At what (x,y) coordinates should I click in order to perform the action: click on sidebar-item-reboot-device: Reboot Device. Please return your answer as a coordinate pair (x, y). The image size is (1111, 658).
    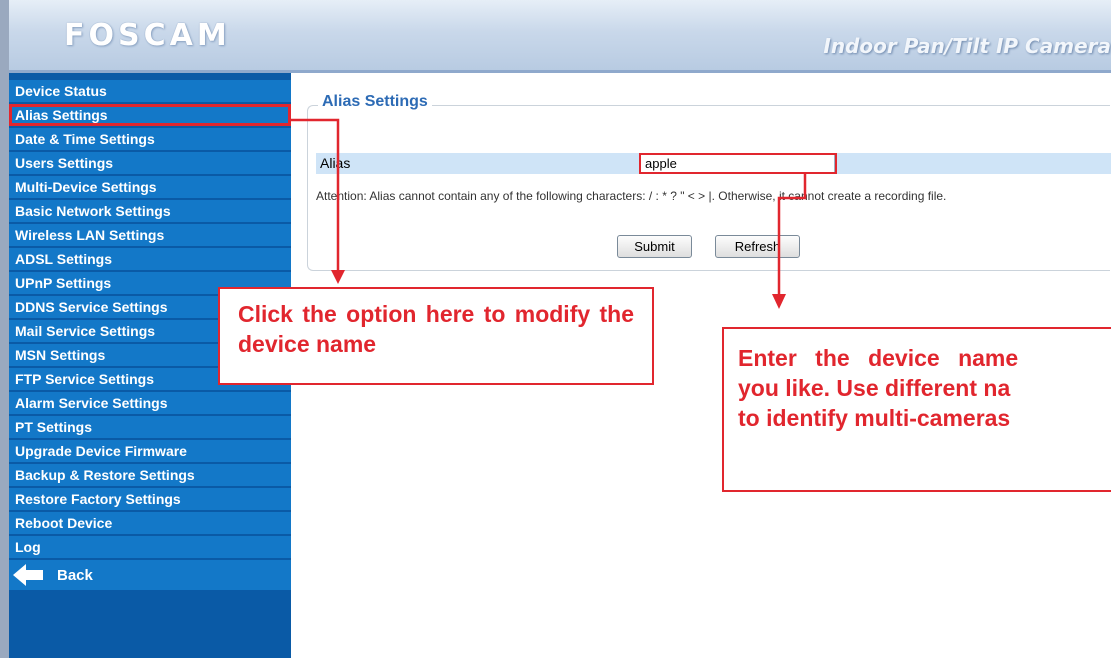
    Looking at the image, I should click on (150, 523).